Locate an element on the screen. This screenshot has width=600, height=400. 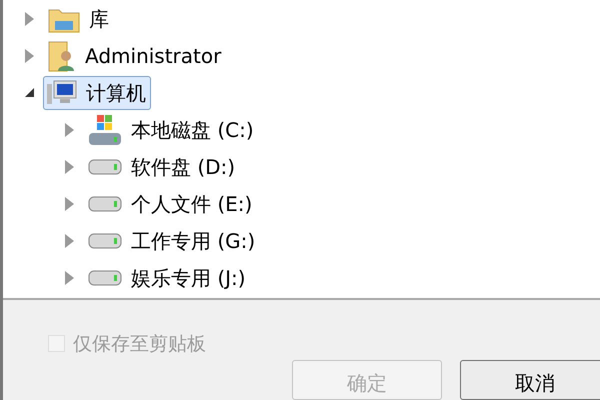
tree-item: 娱乐专用 (J:) is located at coordinates (167, 277).